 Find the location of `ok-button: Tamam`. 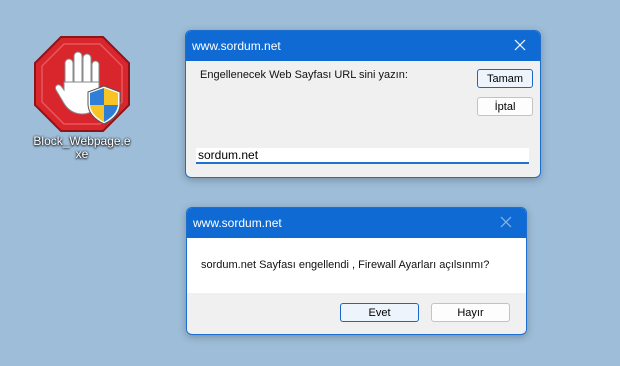

ok-button: Tamam is located at coordinates (505, 78).